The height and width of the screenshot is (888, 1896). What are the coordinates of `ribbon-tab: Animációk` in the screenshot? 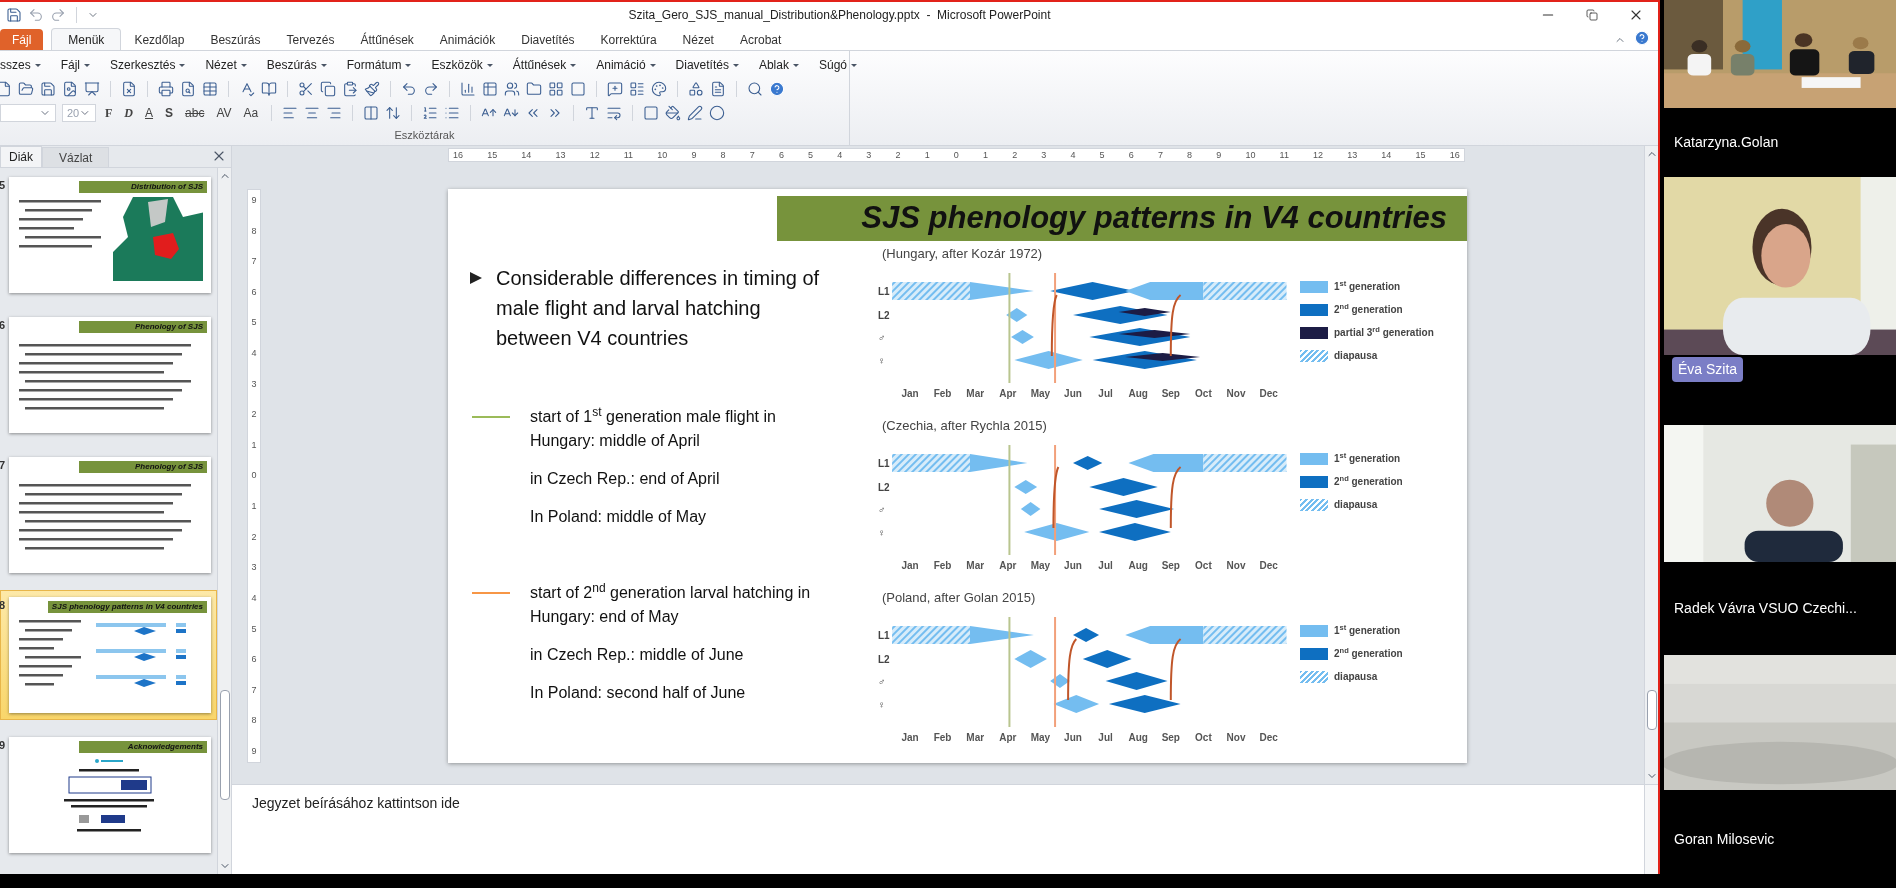 It's located at (467, 39).